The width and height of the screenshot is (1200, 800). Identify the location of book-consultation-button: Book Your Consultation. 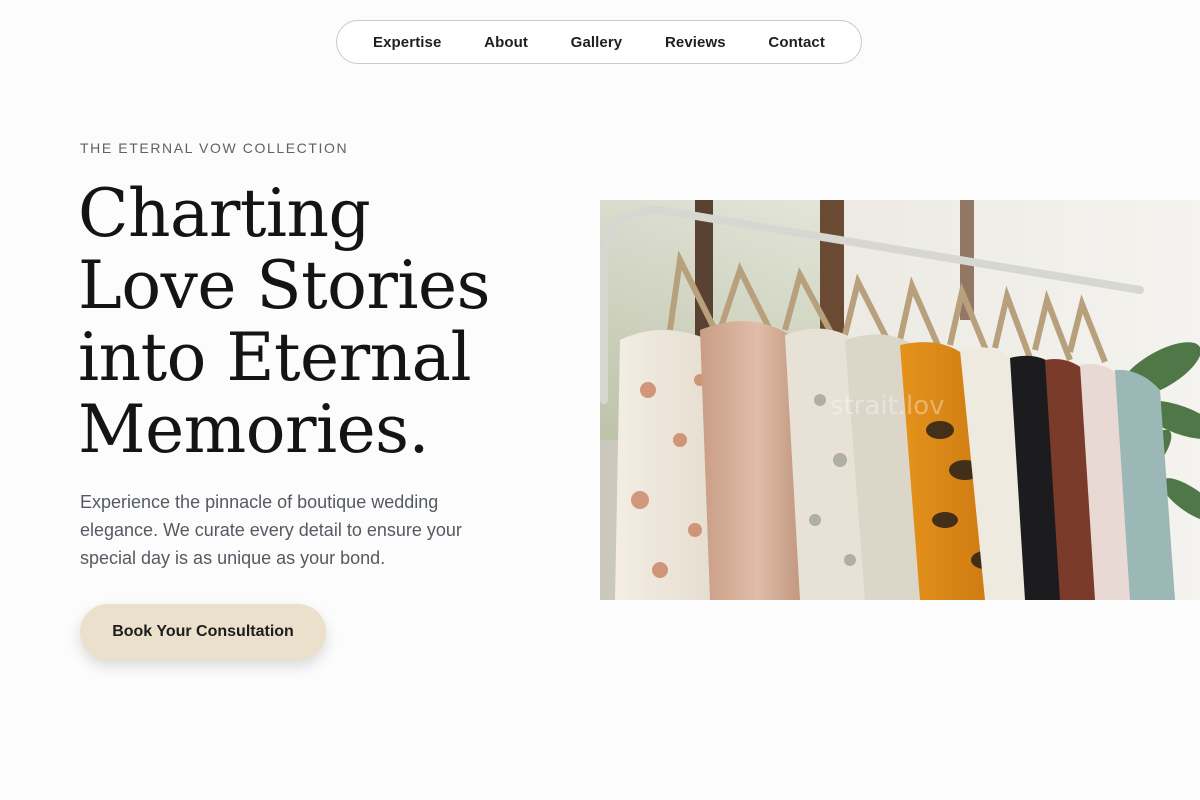
(203, 632).